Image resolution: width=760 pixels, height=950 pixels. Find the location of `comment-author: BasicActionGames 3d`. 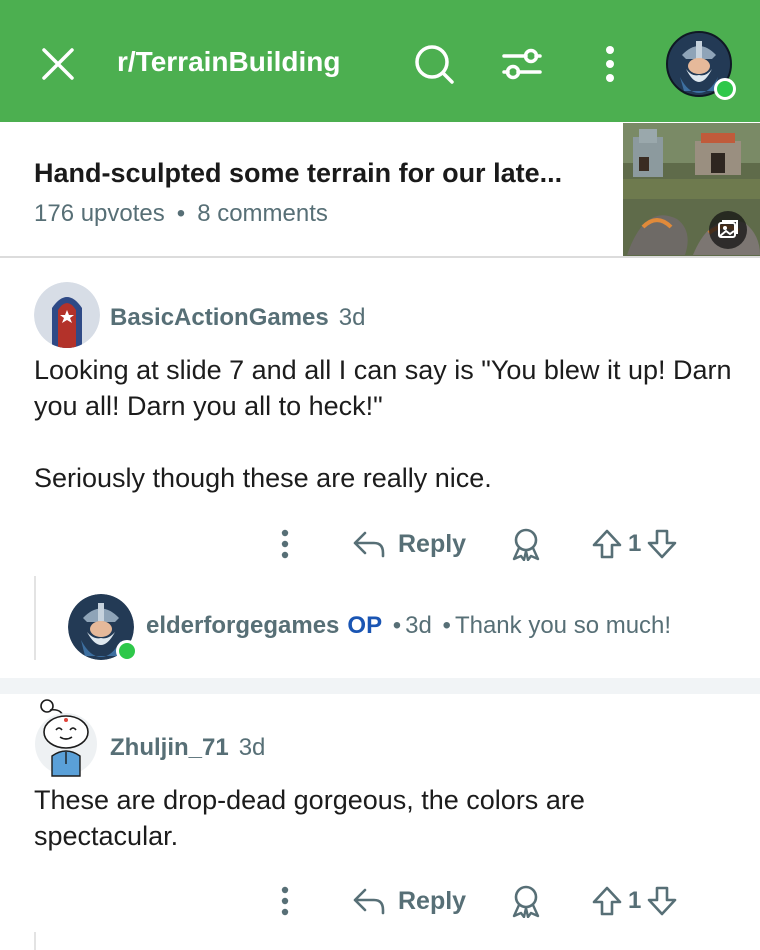

comment-author: BasicActionGames 3d is located at coordinates (237, 318).